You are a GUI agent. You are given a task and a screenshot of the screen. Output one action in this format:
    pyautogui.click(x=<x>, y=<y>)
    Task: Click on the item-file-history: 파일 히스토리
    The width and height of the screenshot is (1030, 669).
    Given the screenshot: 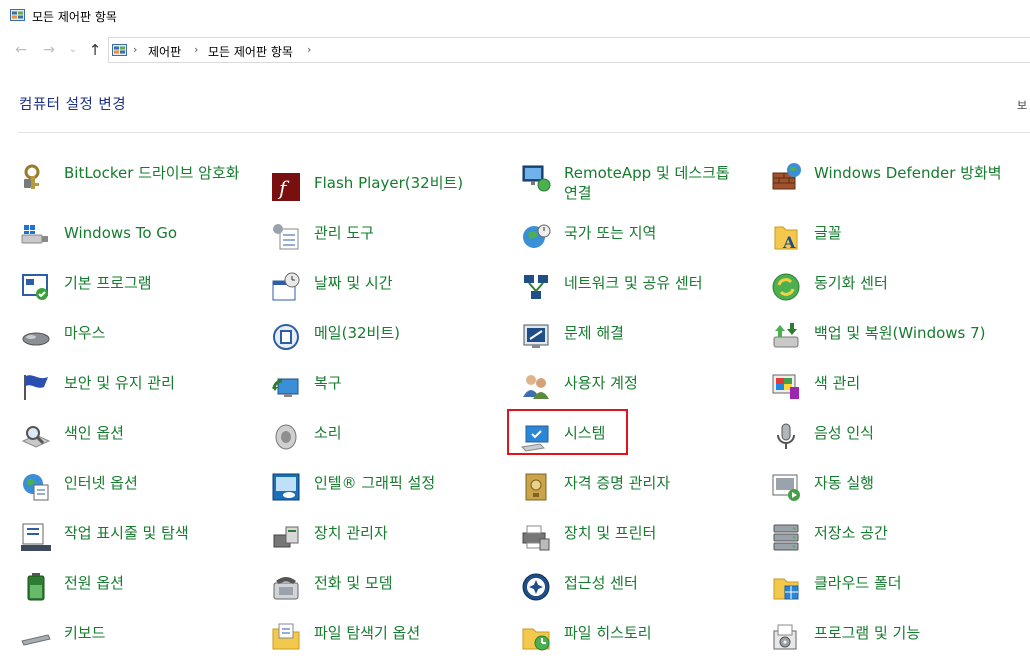 What is the action you would take?
    pyautogui.click(x=640, y=638)
    